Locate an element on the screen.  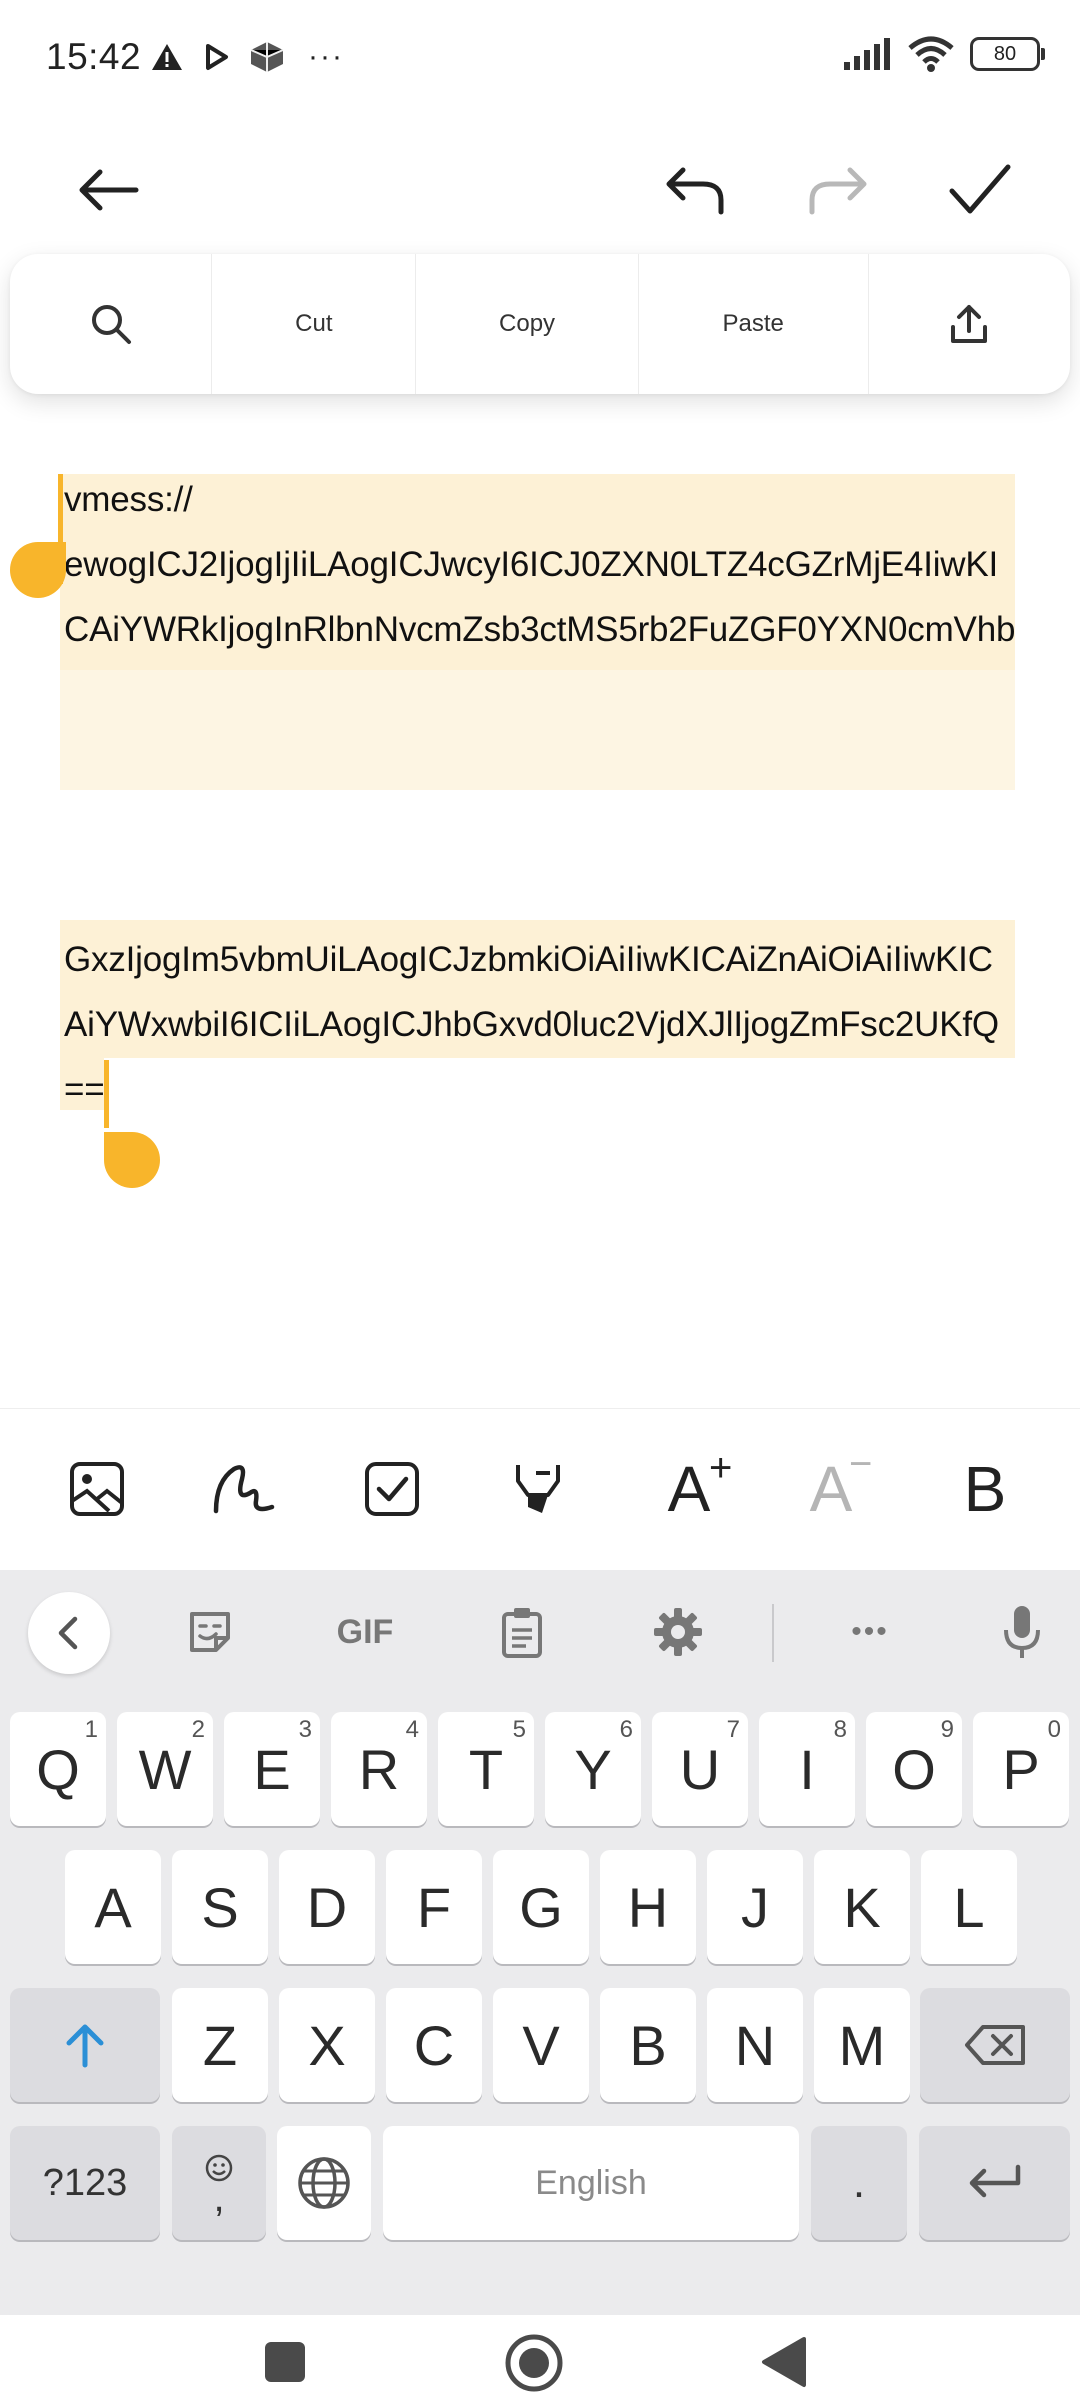
key-d: D is located at coordinates (327, 1907).